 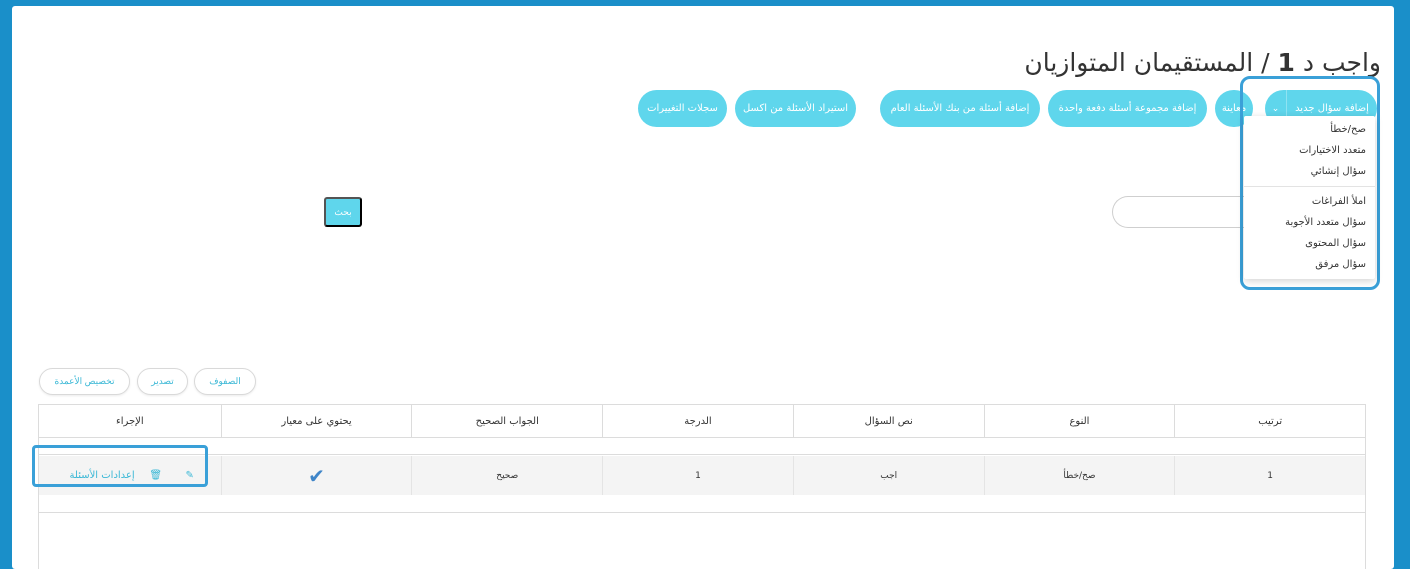 What do you see at coordinates (702, 446) in the screenshot?
I see `filter-row` at bounding box center [702, 446].